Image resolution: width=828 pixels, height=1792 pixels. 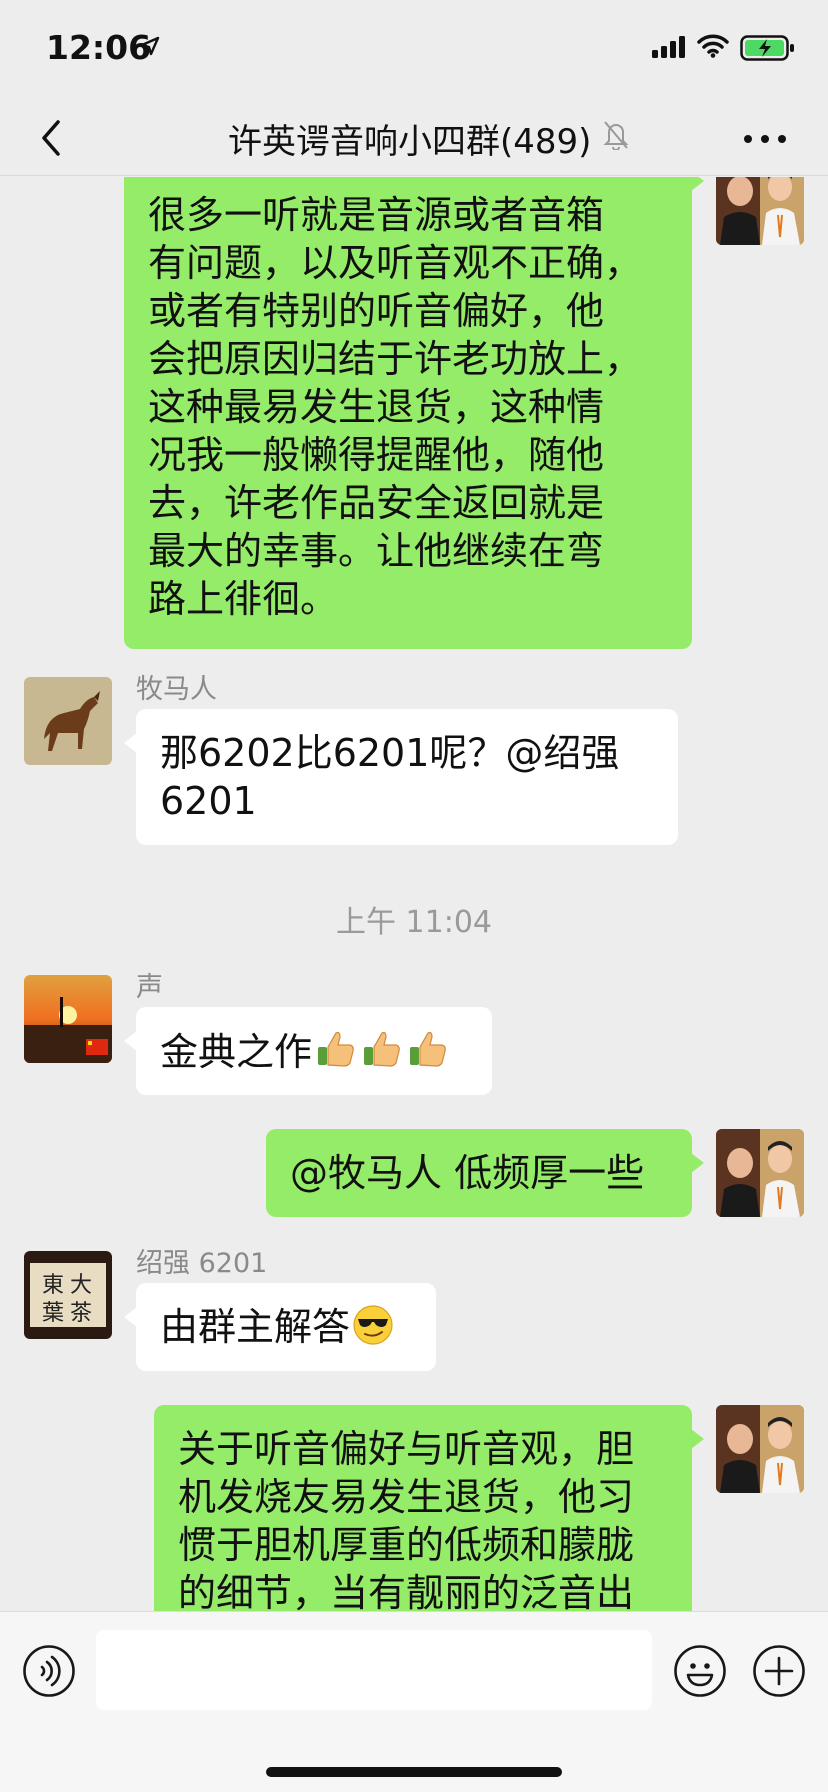 What do you see at coordinates (376, 551) in the screenshot?
I see `message-line: 最大的幸事。让他继续在弯` at bounding box center [376, 551].